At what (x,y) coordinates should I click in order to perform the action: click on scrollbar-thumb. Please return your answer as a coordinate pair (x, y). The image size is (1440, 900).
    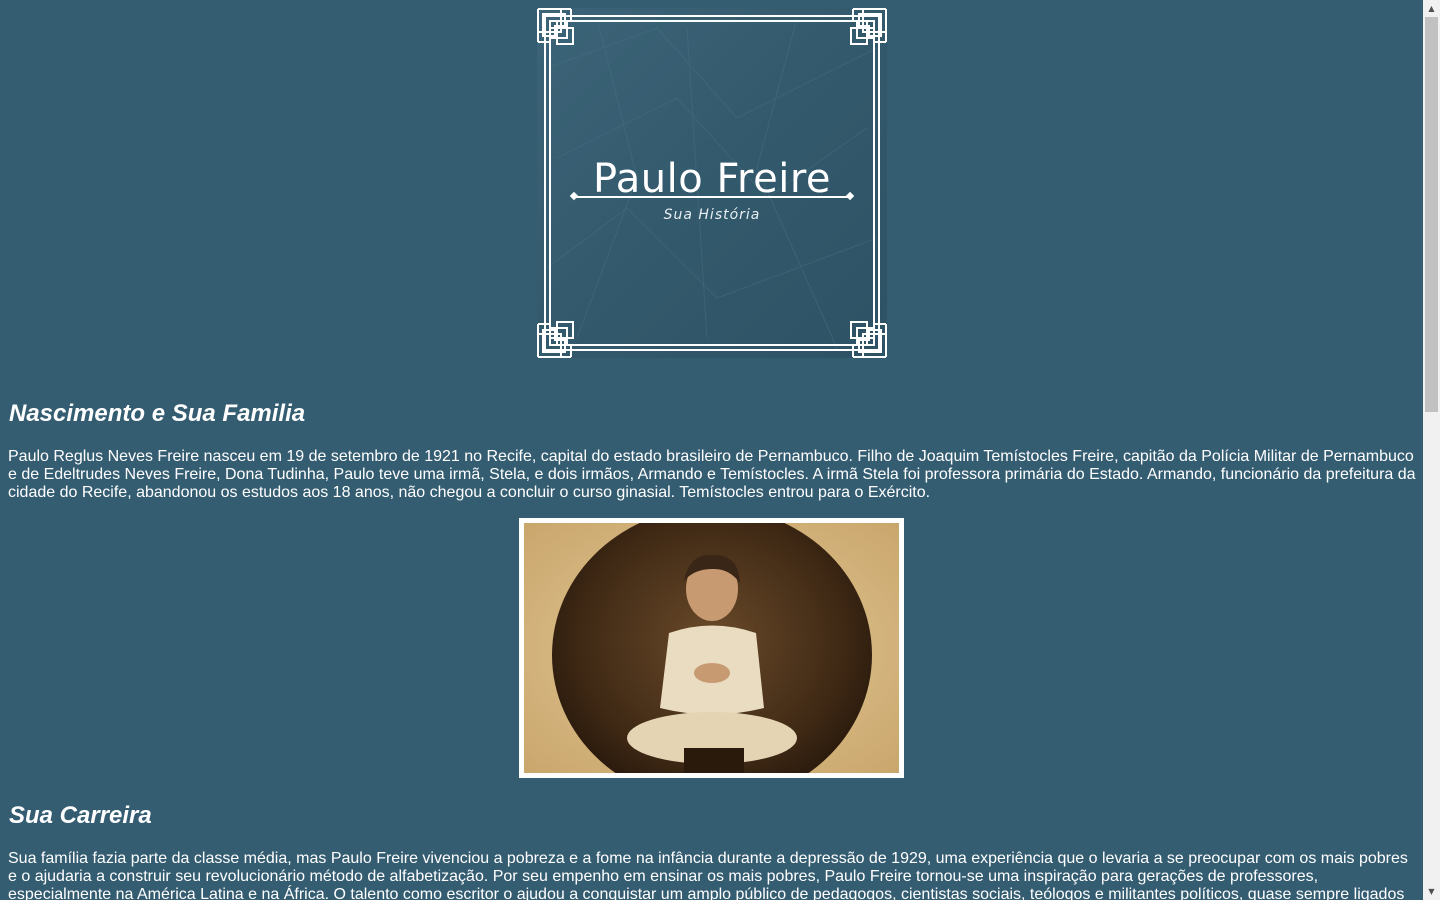
    Looking at the image, I should click on (1431, 214).